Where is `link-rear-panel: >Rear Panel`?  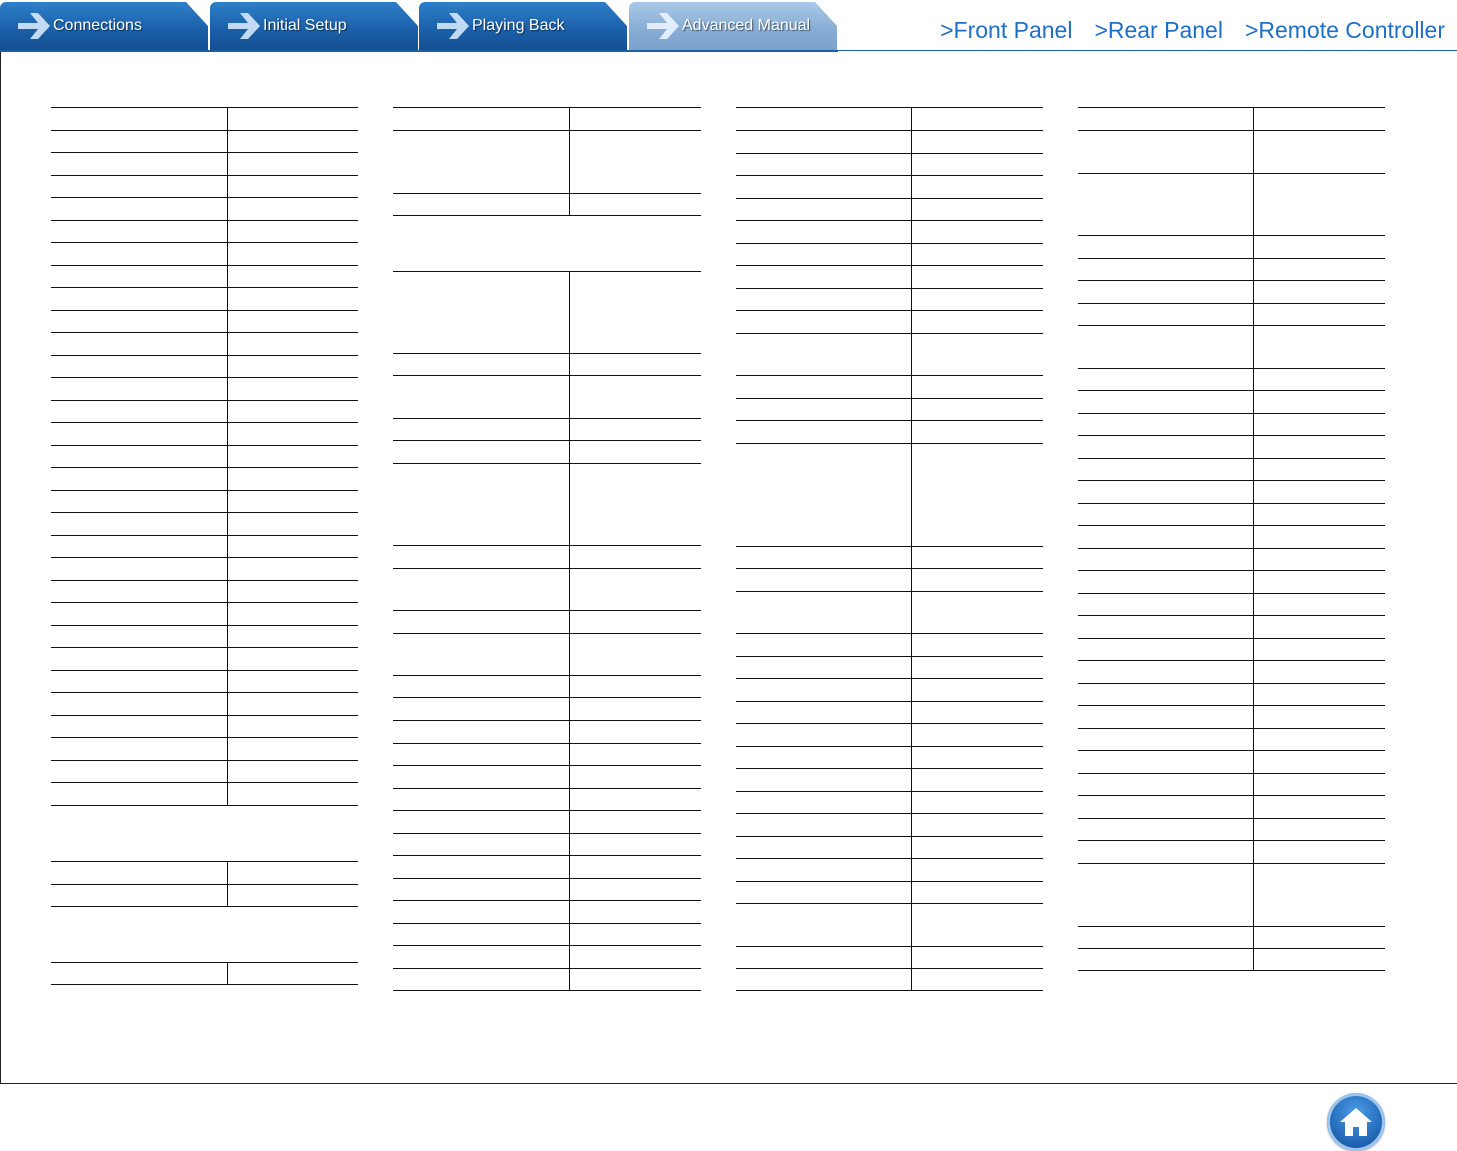
link-rear-panel: >Rear Panel is located at coordinates (1158, 30).